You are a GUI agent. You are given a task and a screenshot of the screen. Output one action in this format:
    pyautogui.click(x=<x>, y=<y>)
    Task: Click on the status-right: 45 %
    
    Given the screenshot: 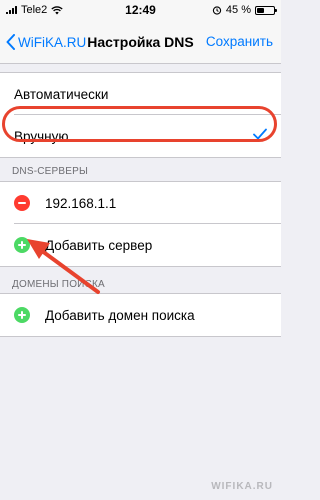 What is the action you would take?
    pyautogui.click(x=244, y=10)
    